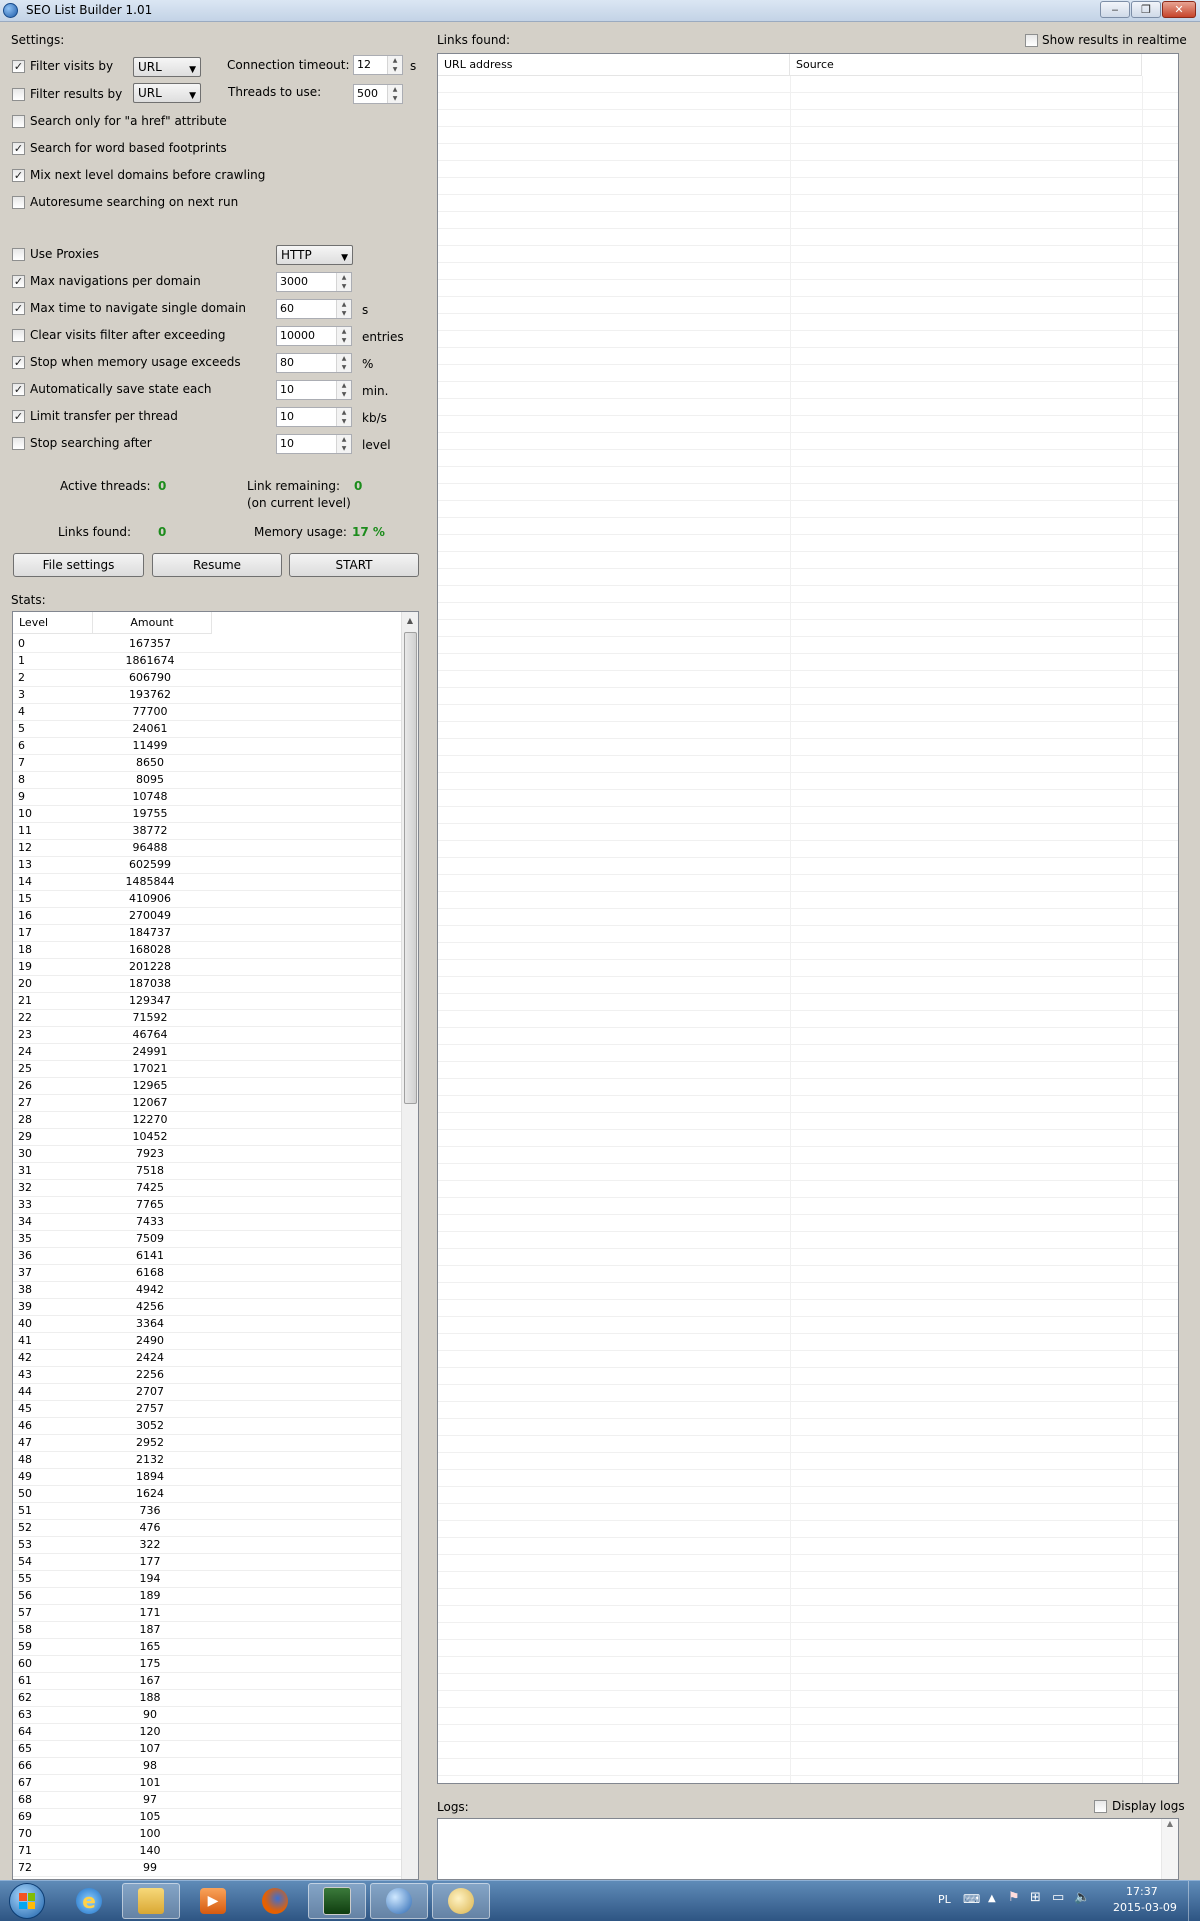 The height and width of the screenshot is (1921, 1200). I want to click on table-row: 52 476, so click(208, 1528).